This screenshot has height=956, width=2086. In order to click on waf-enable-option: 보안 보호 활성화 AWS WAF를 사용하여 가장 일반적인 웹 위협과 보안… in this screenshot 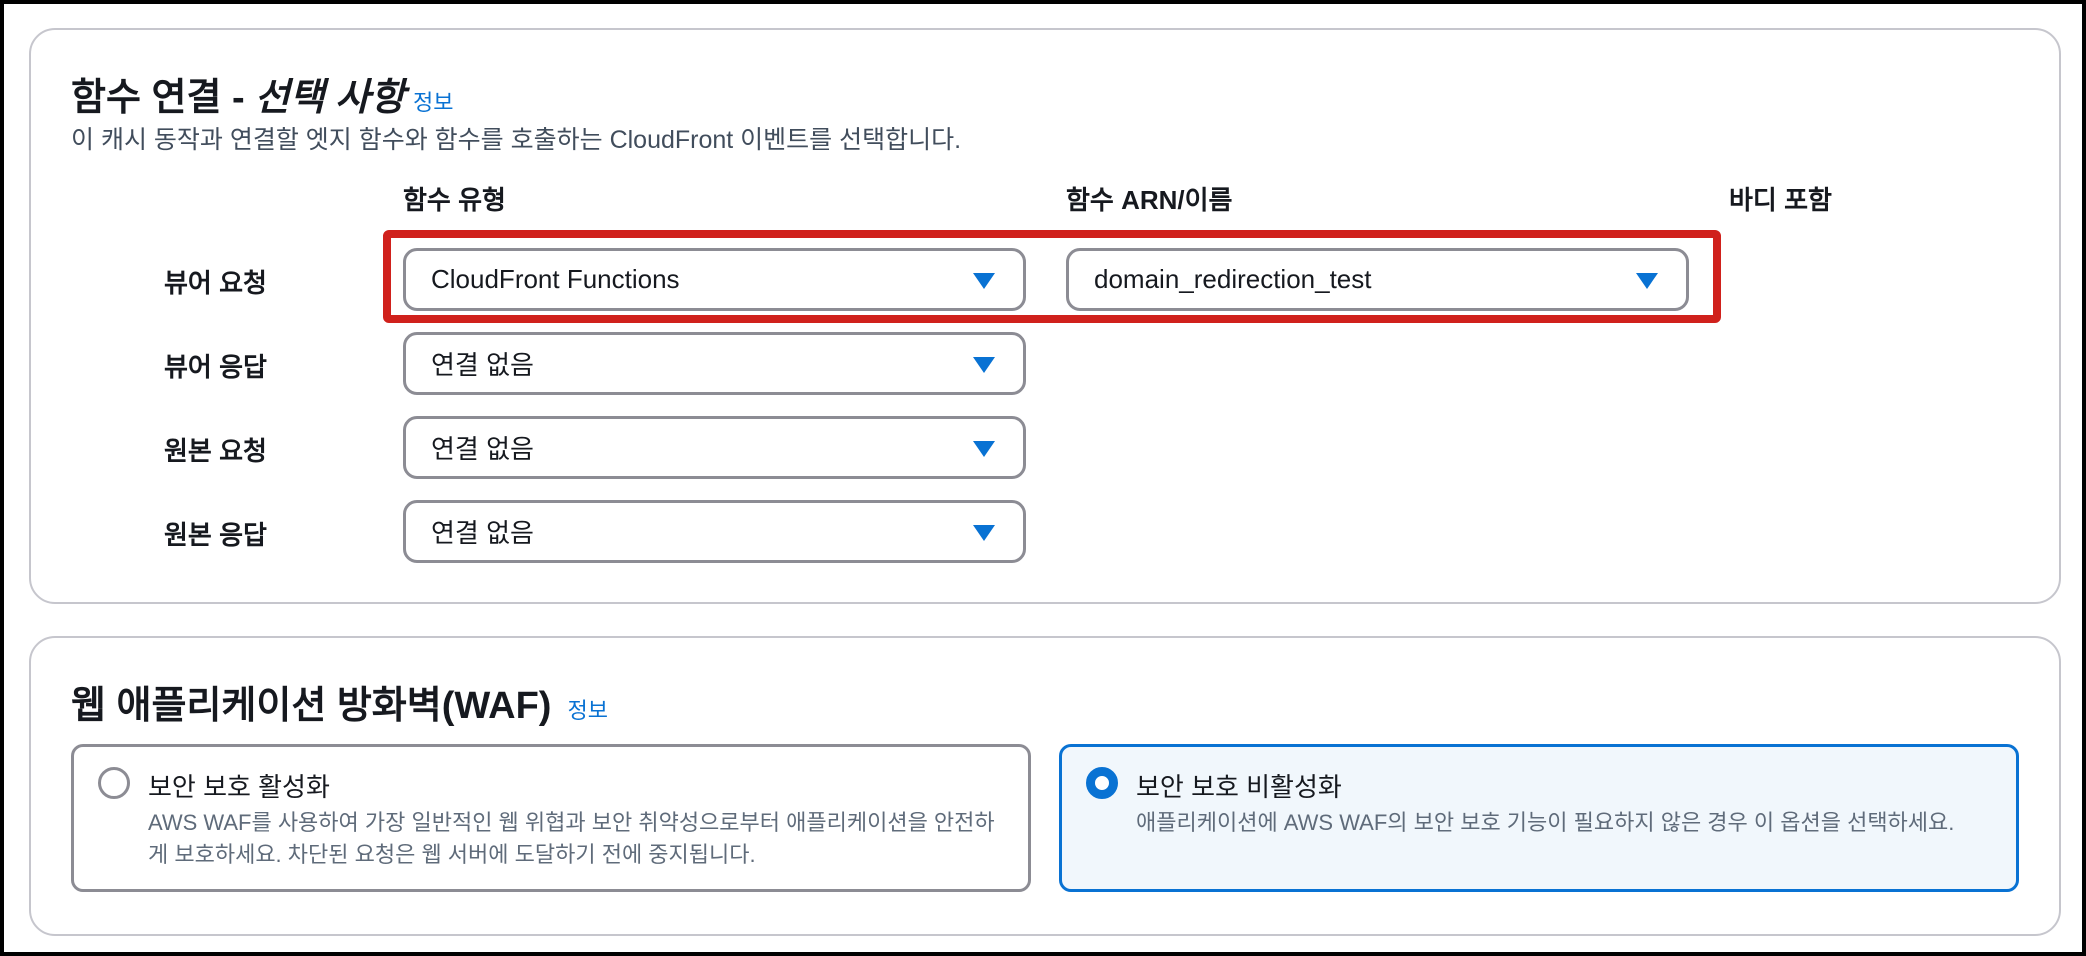, I will do `click(551, 818)`.